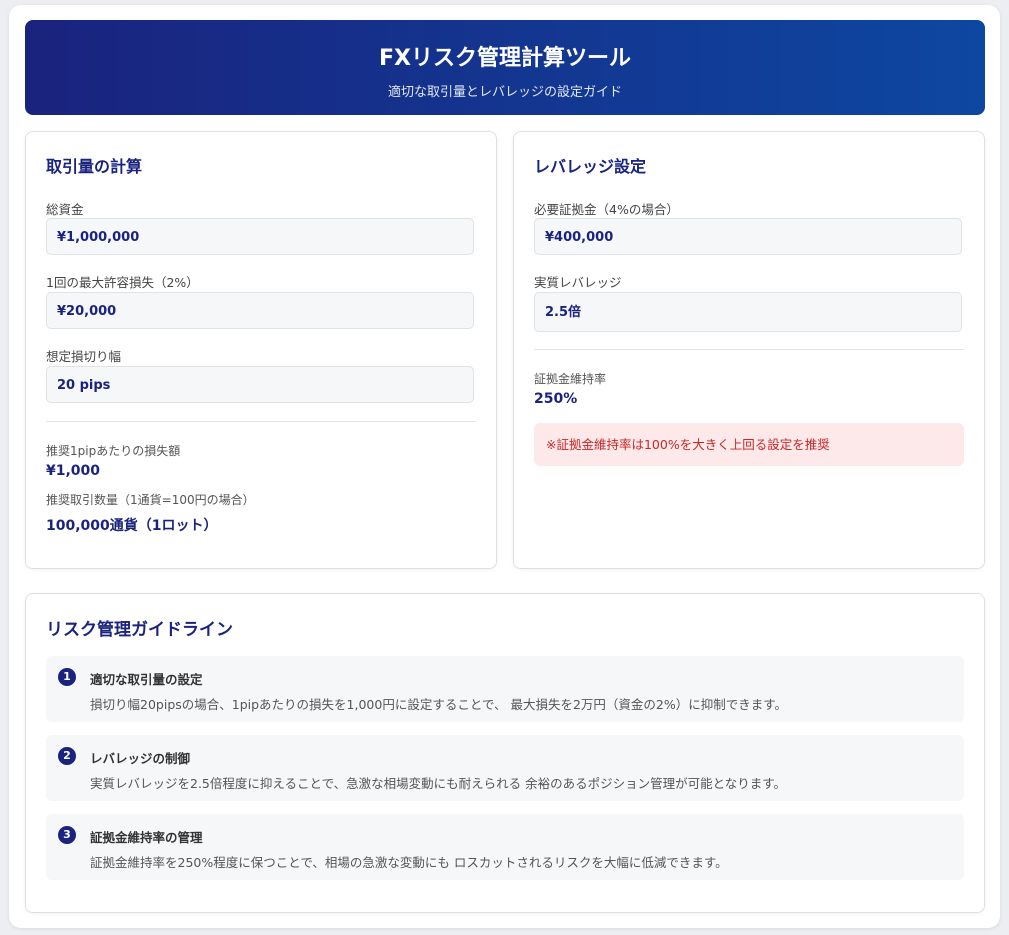 Image resolution: width=1009 pixels, height=935 pixels. I want to click on step-number-badge: 3, so click(67, 835).